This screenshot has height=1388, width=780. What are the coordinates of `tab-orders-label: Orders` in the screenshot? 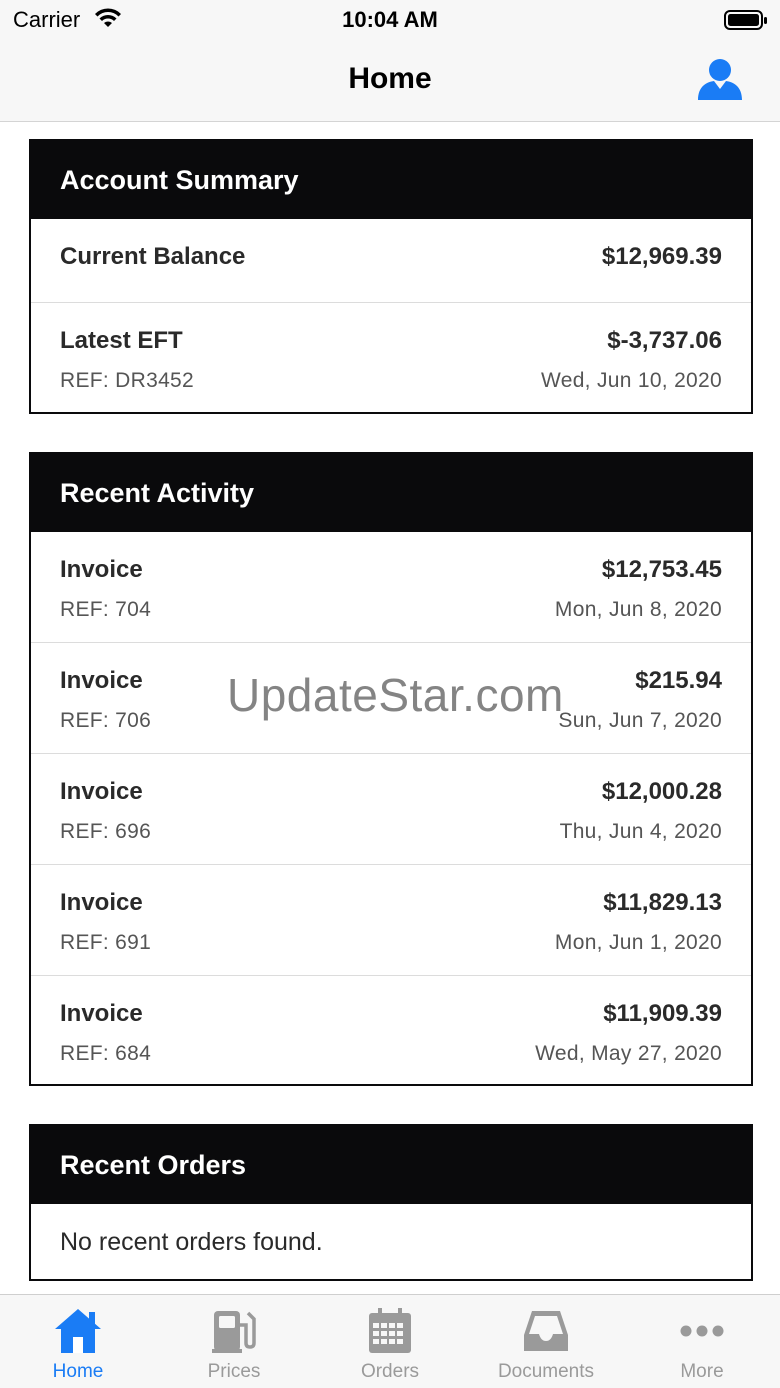 It's located at (390, 1371).